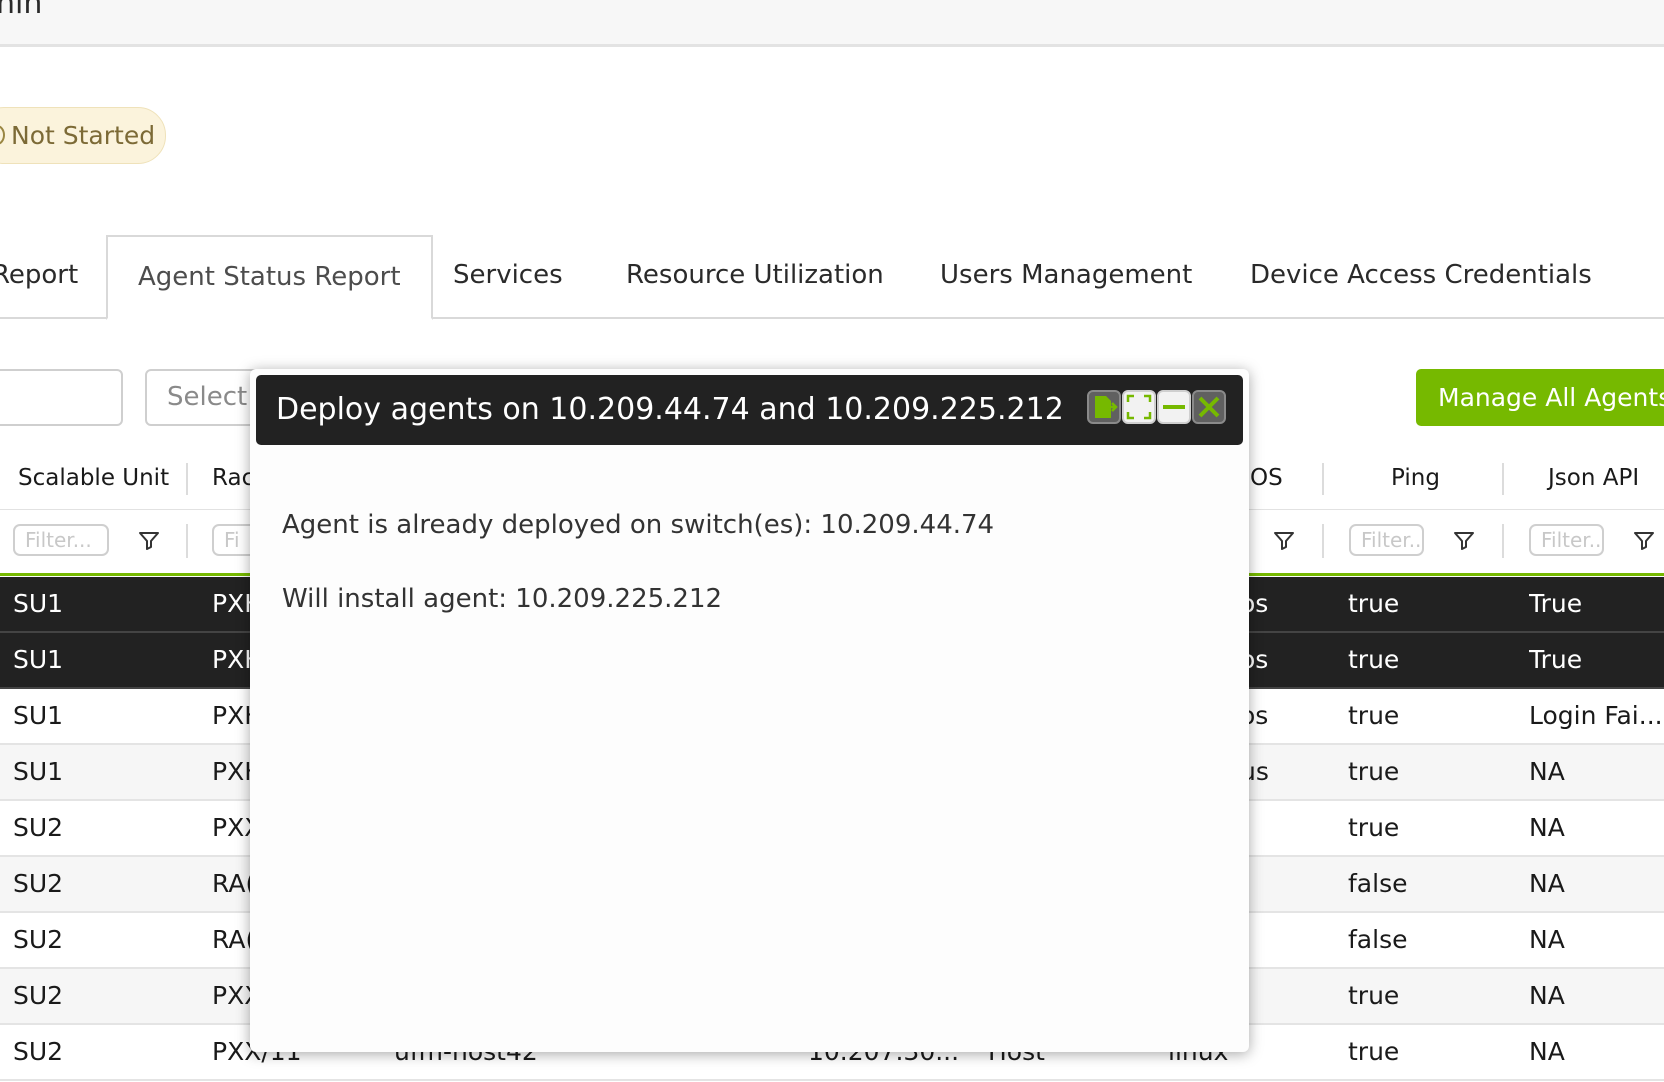 The height and width of the screenshot is (1082, 1664). What do you see at coordinates (233, 478) in the screenshot?
I see `column-header-rack: Rac` at bounding box center [233, 478].